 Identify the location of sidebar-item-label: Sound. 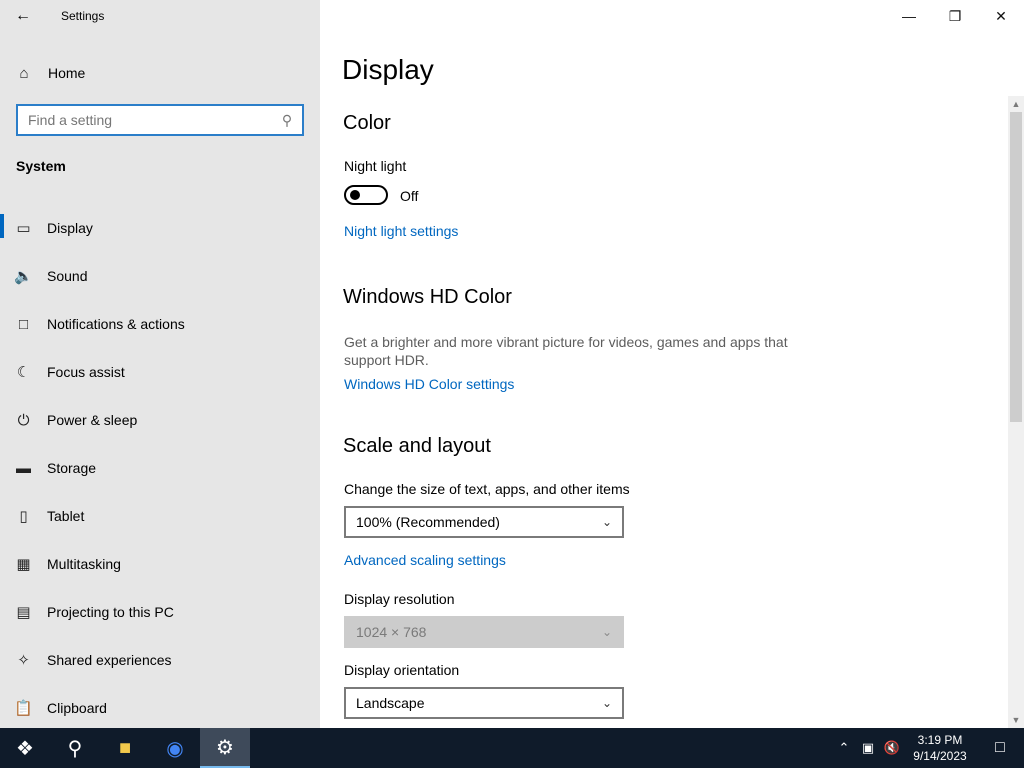
(67, 276).